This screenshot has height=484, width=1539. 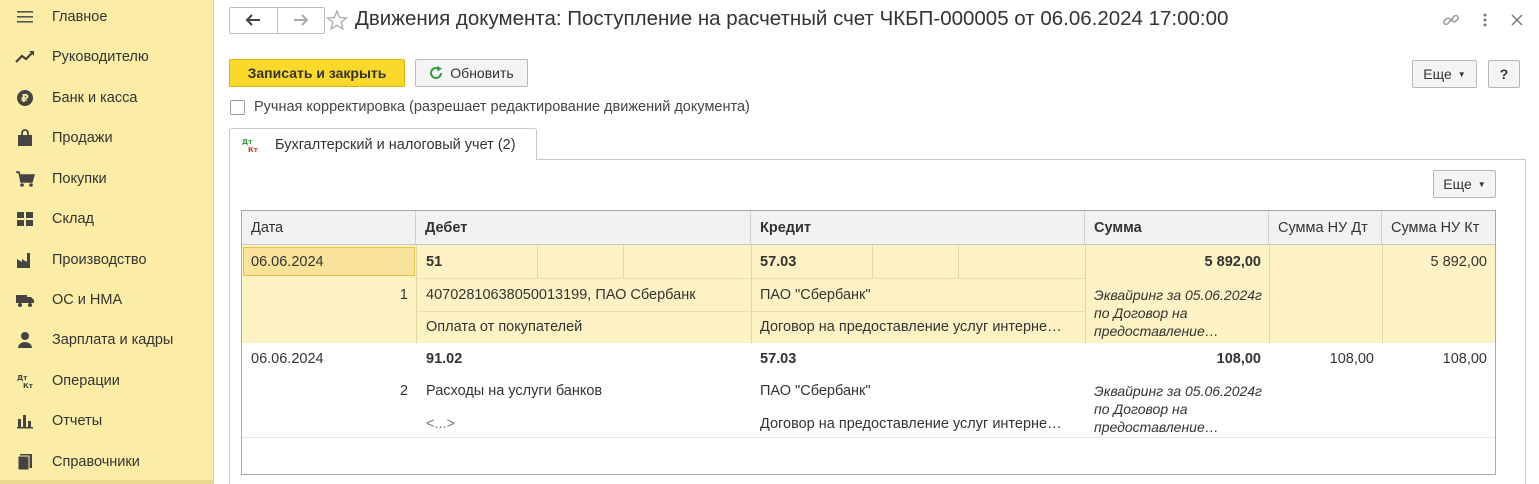 I want to click on cart-icon, so click(x=25, y=179).